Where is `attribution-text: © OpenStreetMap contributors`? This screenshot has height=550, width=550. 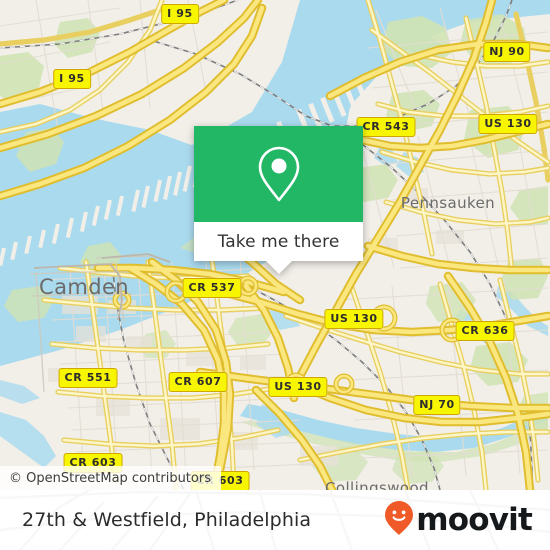 attribution-text: © OpenStreetMap contributors is located at coordinates (110, 478).